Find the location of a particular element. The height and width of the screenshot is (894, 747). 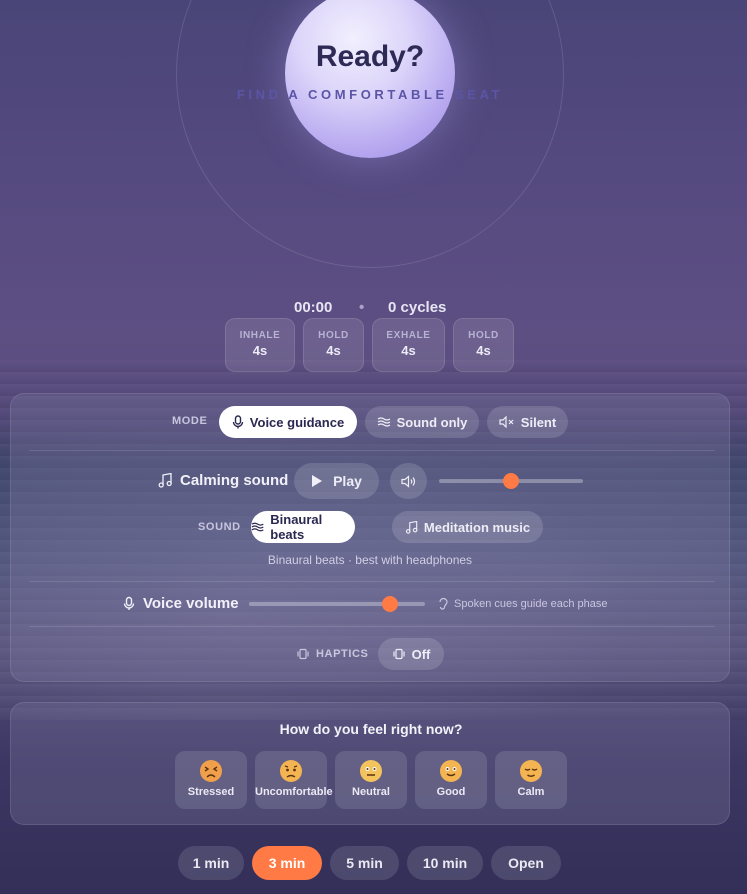

neutral-face-icon is located at coordinates (371, 771).